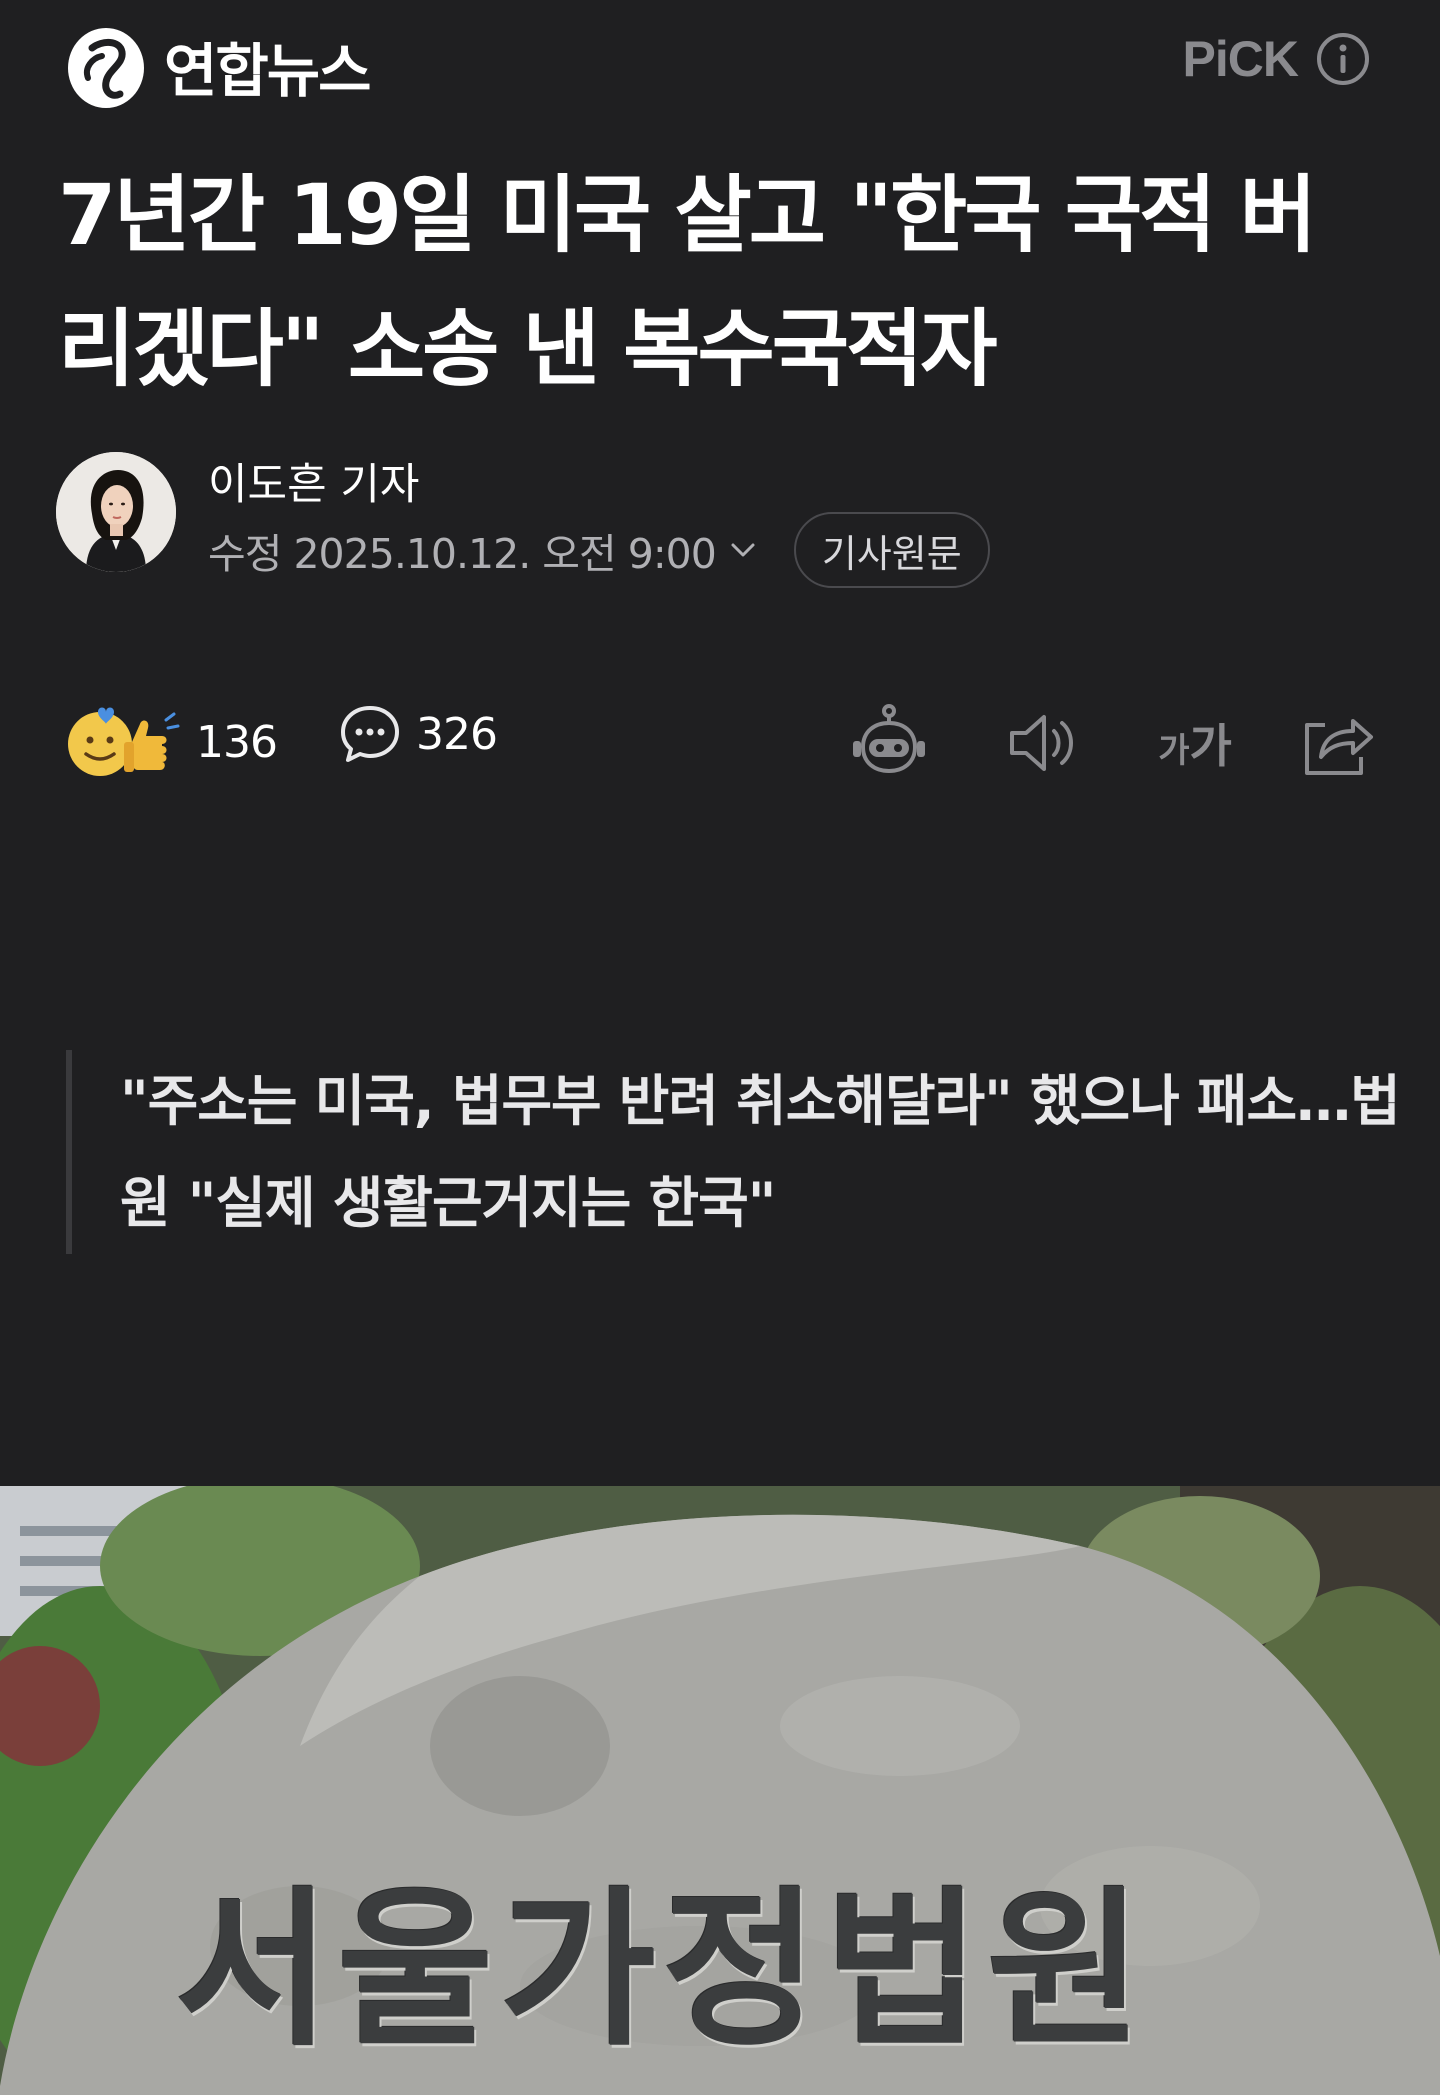  I want to click on comments-button: 326, so click(418, 734).